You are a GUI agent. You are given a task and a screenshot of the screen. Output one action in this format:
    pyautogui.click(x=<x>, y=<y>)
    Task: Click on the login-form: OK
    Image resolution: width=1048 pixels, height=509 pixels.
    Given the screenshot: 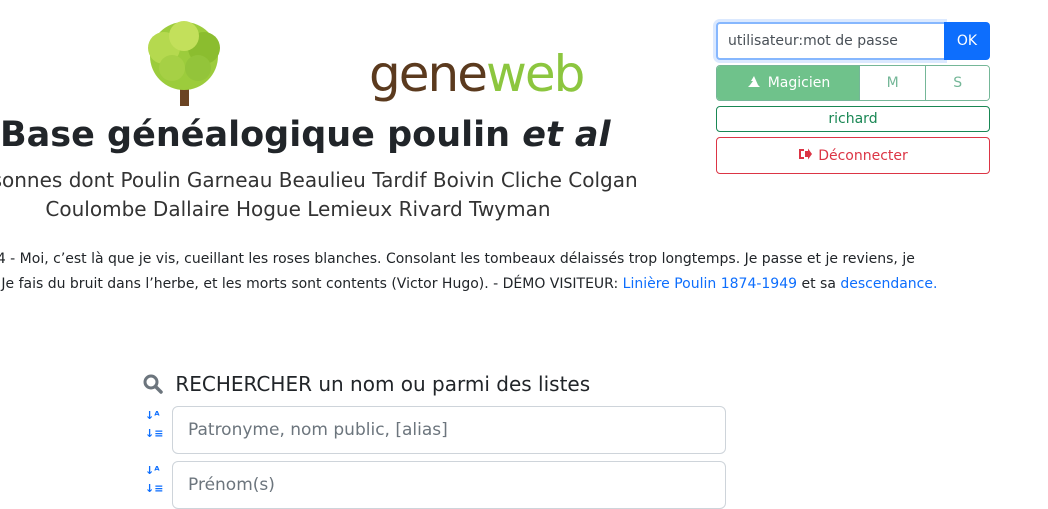 What is the action you would take?
    pyautogui.click(x=853, y=41)
    